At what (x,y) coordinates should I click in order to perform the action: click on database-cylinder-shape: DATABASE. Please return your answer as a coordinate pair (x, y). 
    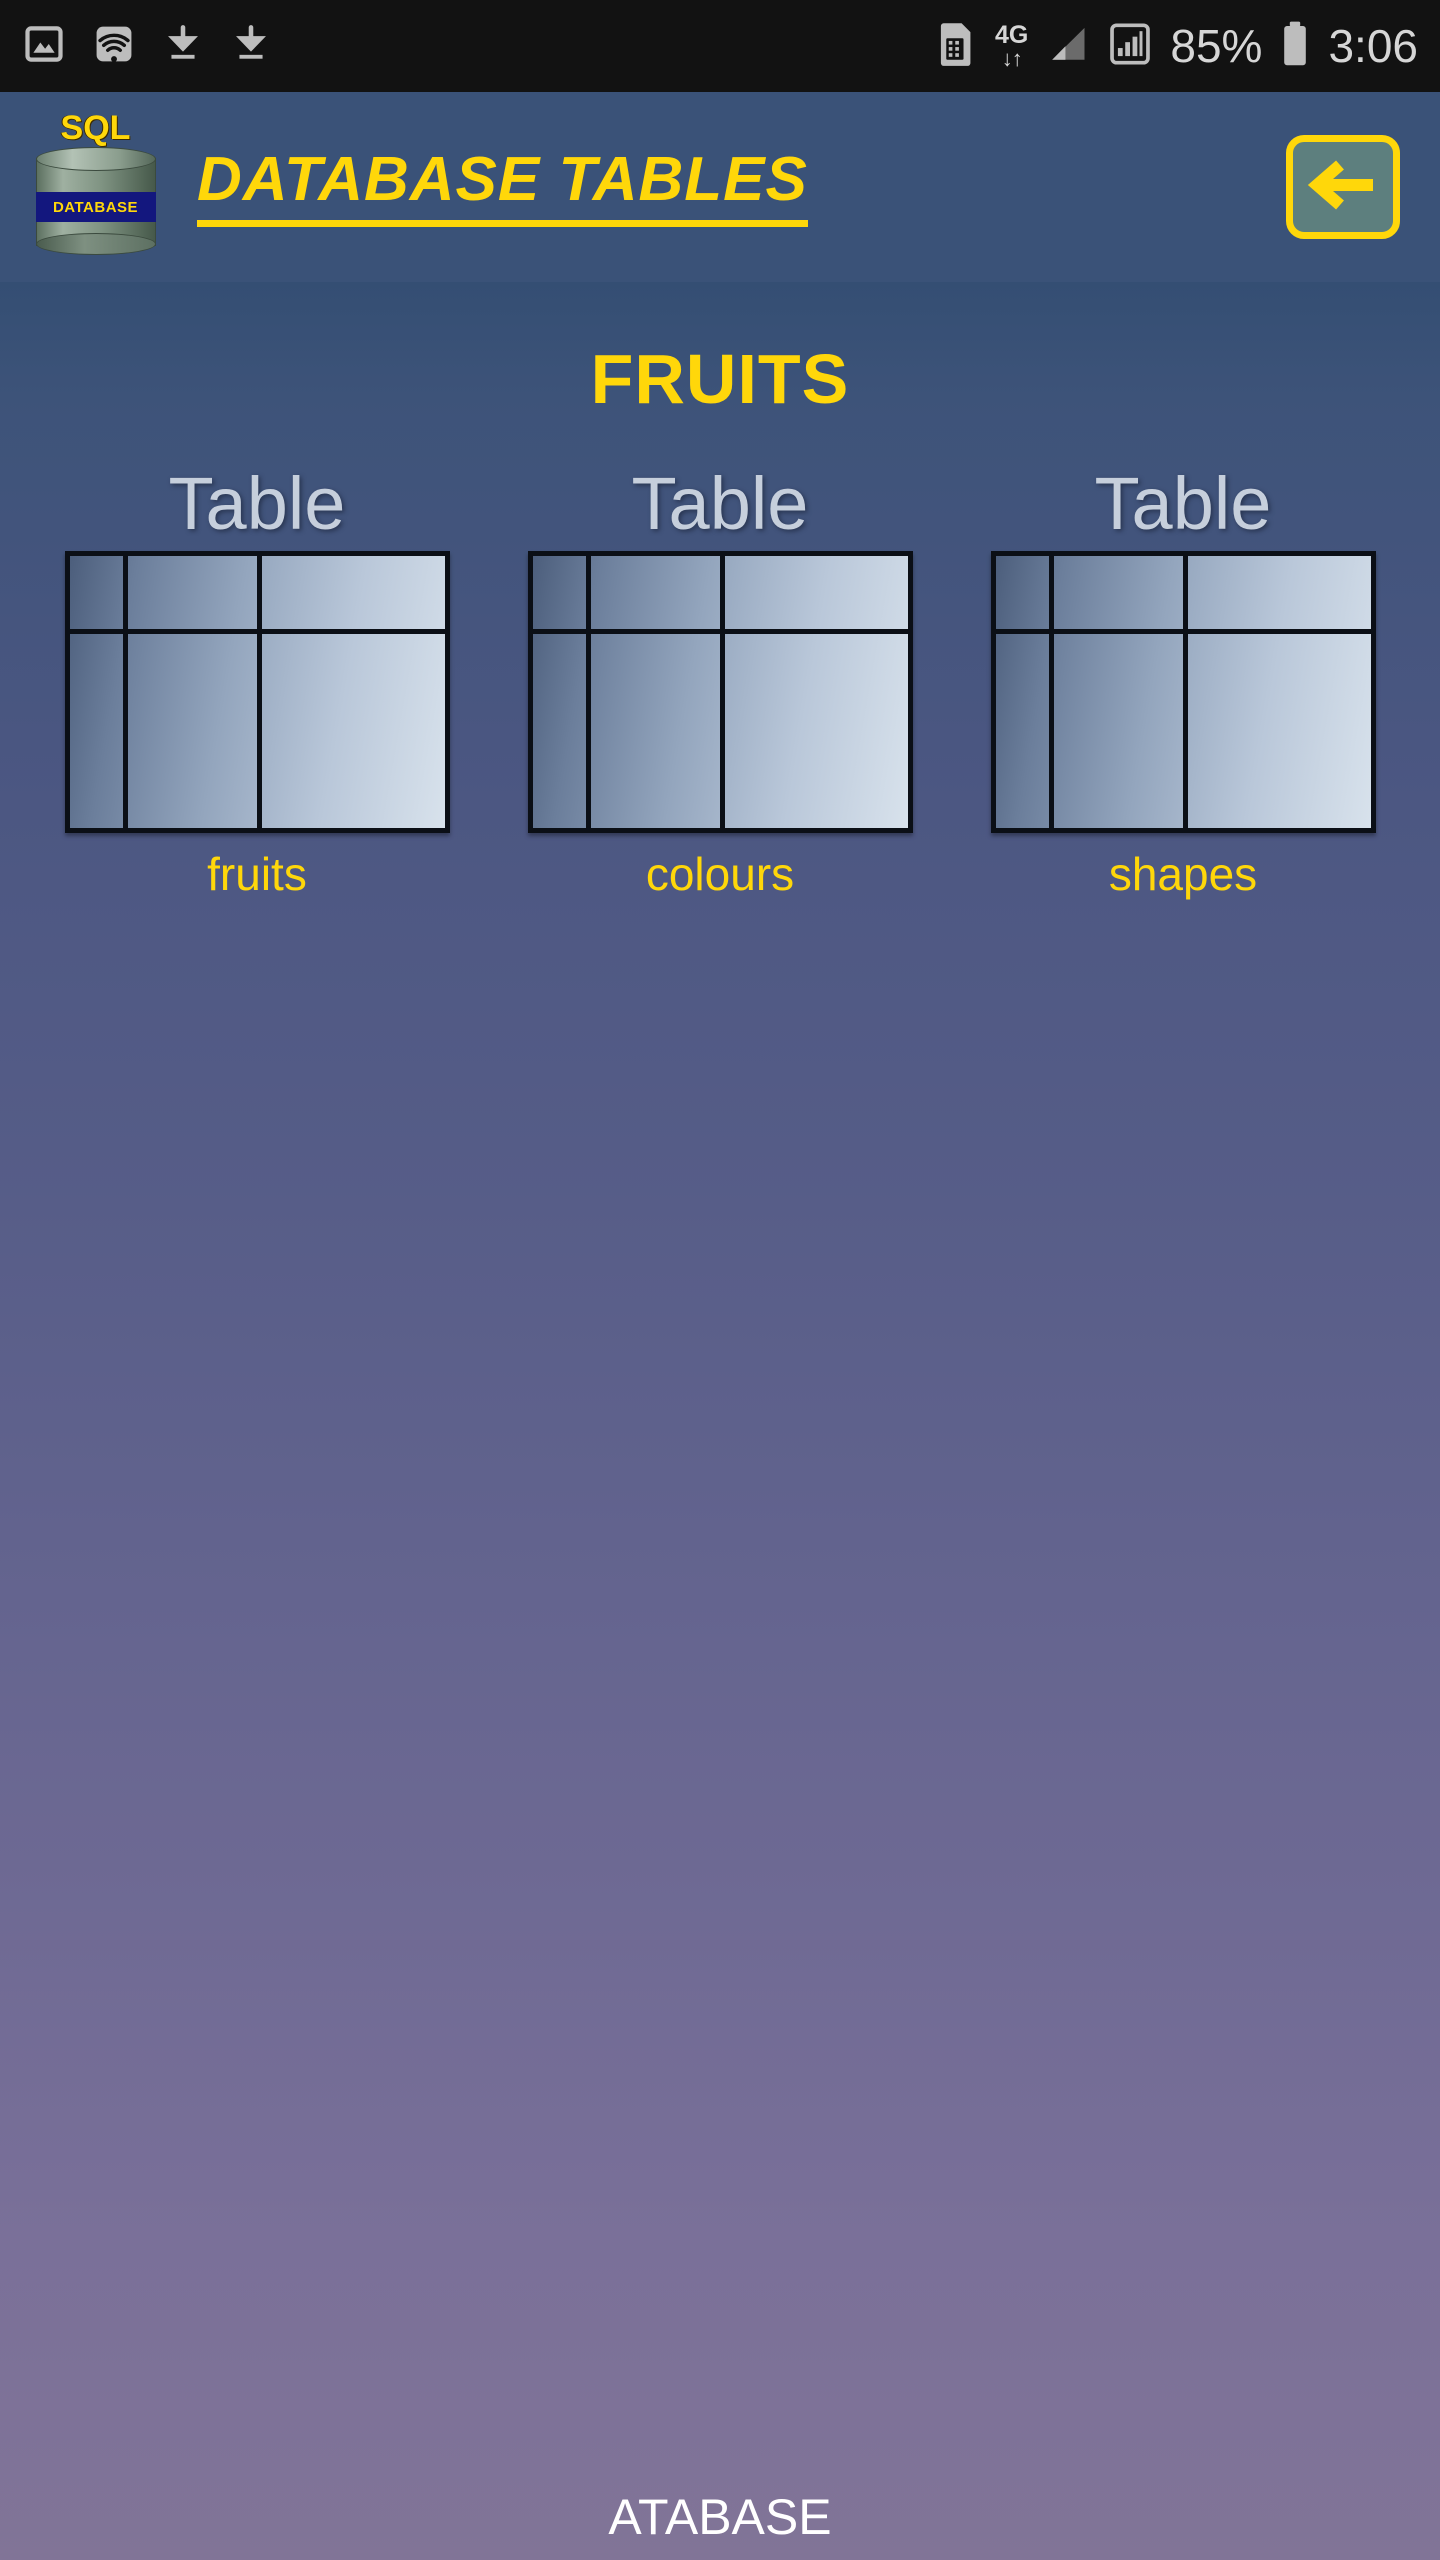
    Looking at the image, I should click on (95, 201).